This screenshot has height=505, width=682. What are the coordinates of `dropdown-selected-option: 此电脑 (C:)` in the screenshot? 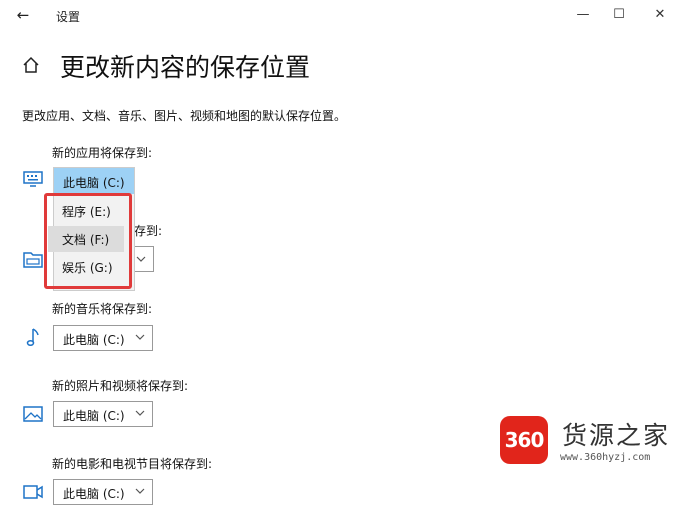 It's located at (94, 181).